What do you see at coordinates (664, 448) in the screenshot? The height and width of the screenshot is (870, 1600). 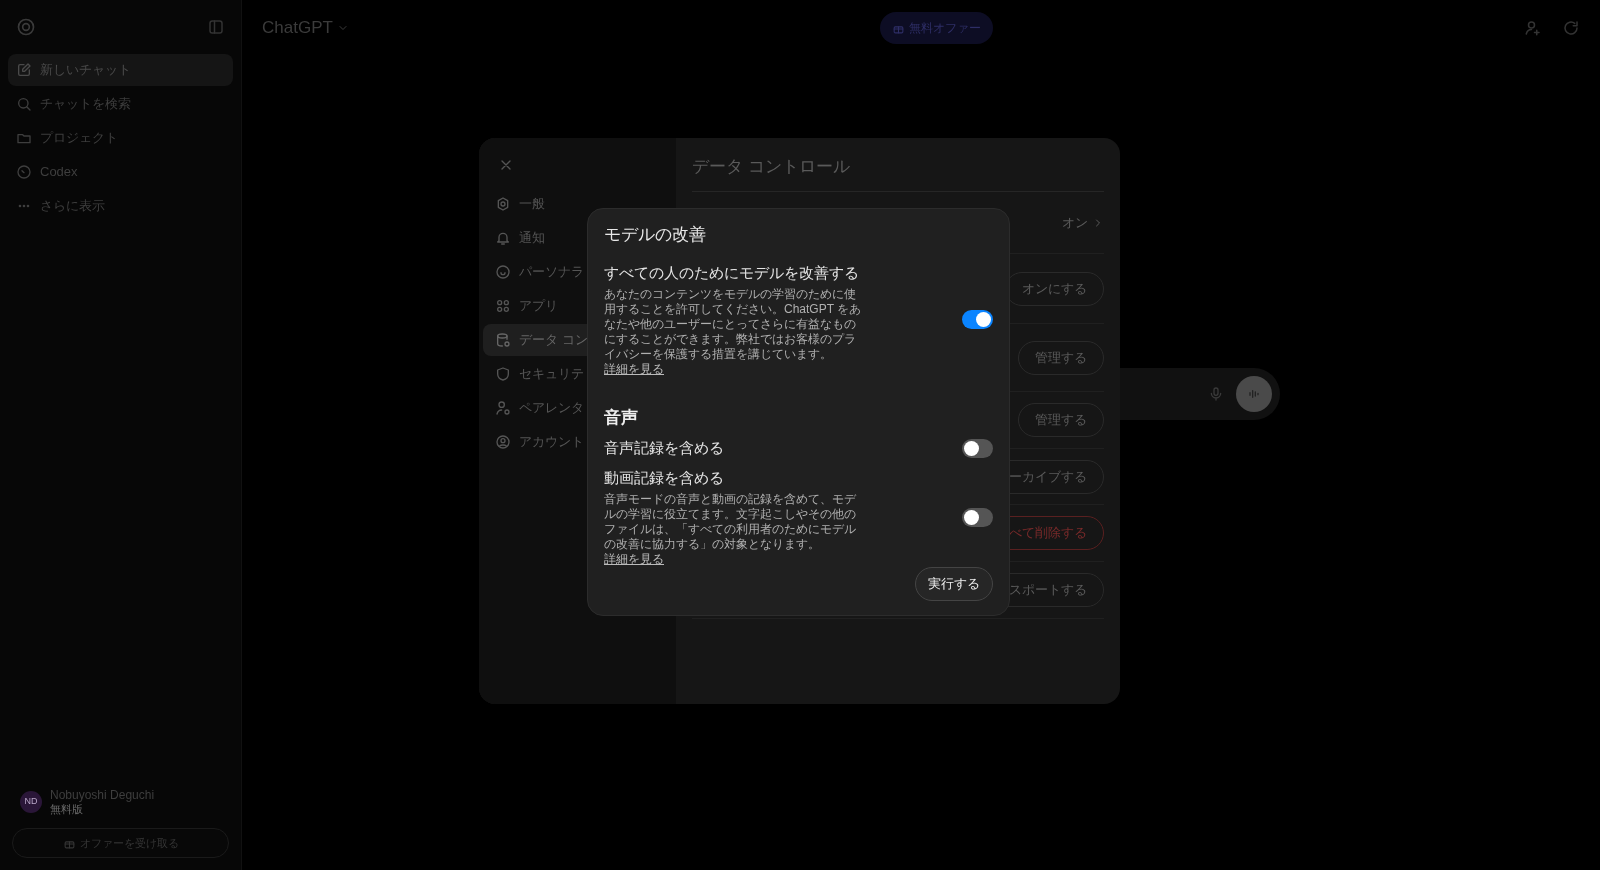 I see `setting-label: 音声記録を含める` at bounding box center [664, 448].